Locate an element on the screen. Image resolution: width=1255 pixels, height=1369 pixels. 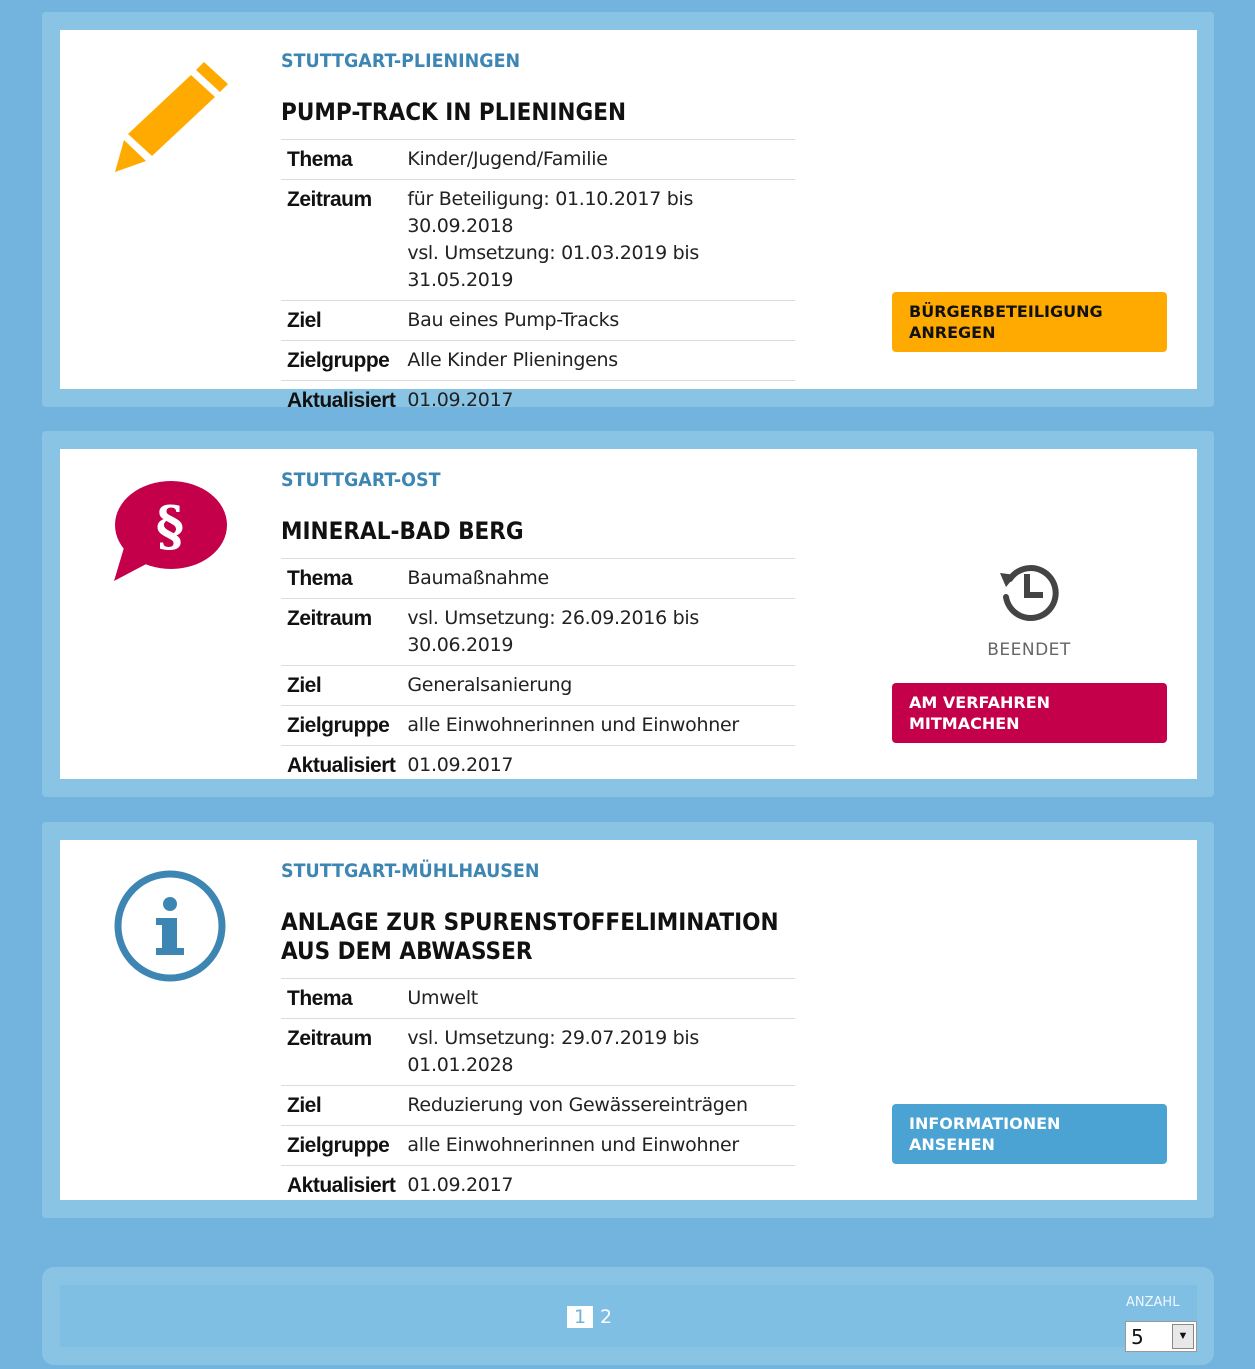
info-circle-icon is located at coordinates (170, 930).